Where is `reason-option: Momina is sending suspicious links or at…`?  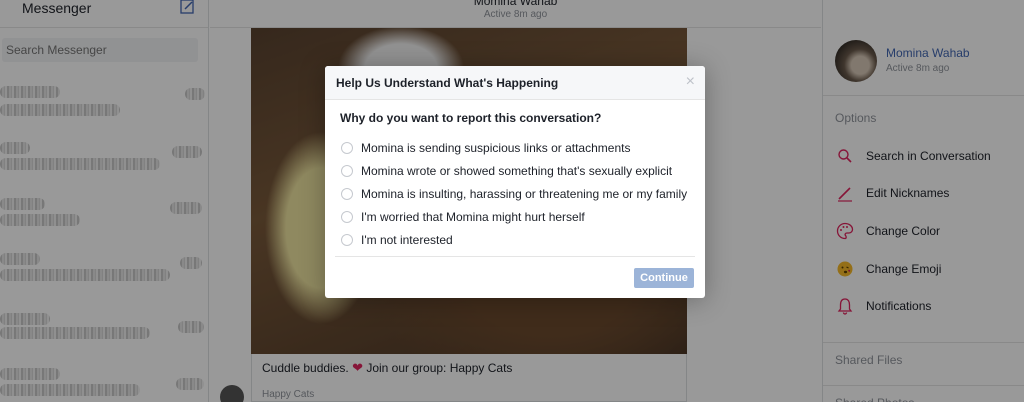 reason-option: Momina is sending suspicious links or at… is located at coordinates (514, 147).